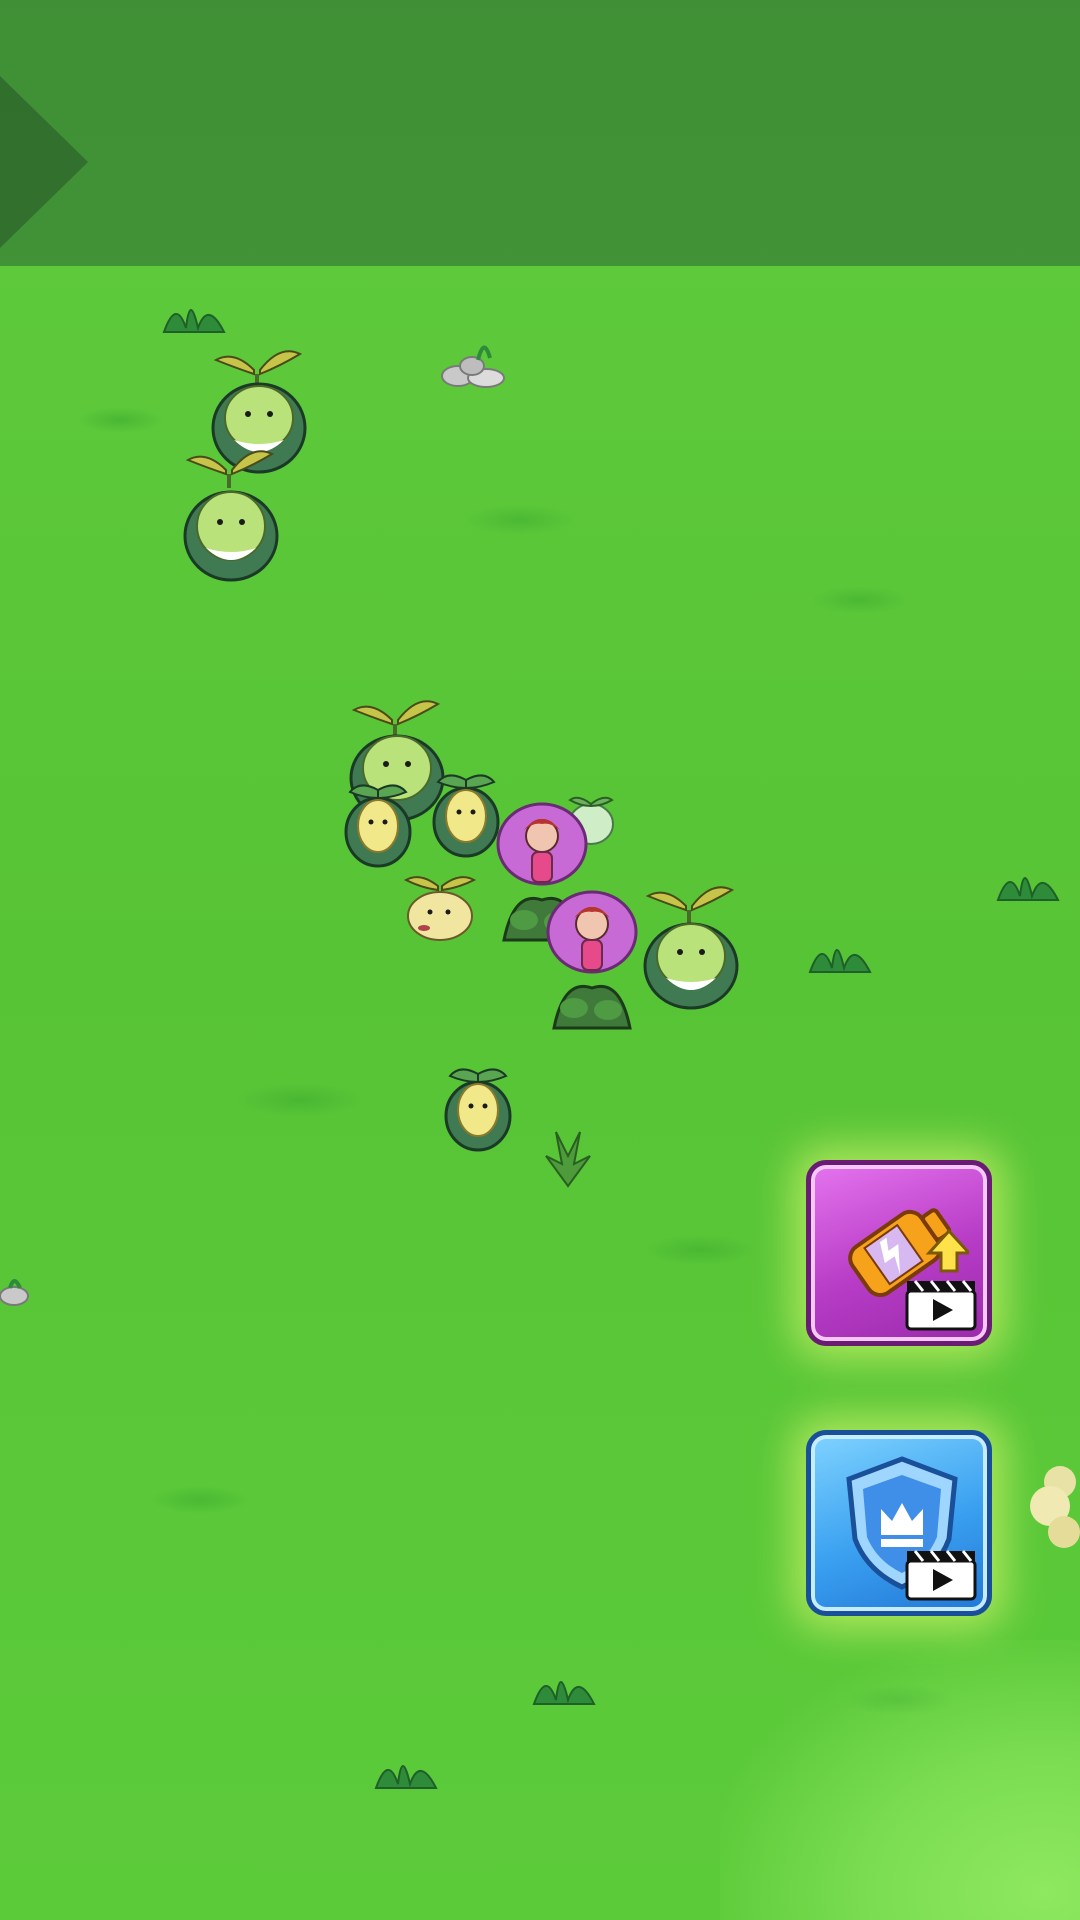  Describe the element at coordinates (440, 905) in the screenshot. I see `seed-creature` at that location.